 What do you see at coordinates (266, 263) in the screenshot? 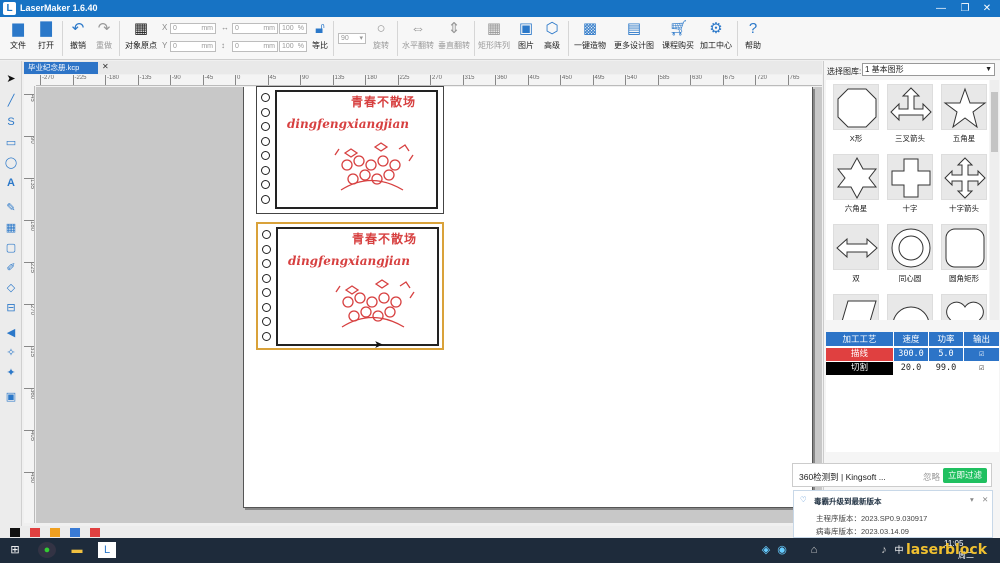
I see `punch-hole` at bounding box center [266, 263].